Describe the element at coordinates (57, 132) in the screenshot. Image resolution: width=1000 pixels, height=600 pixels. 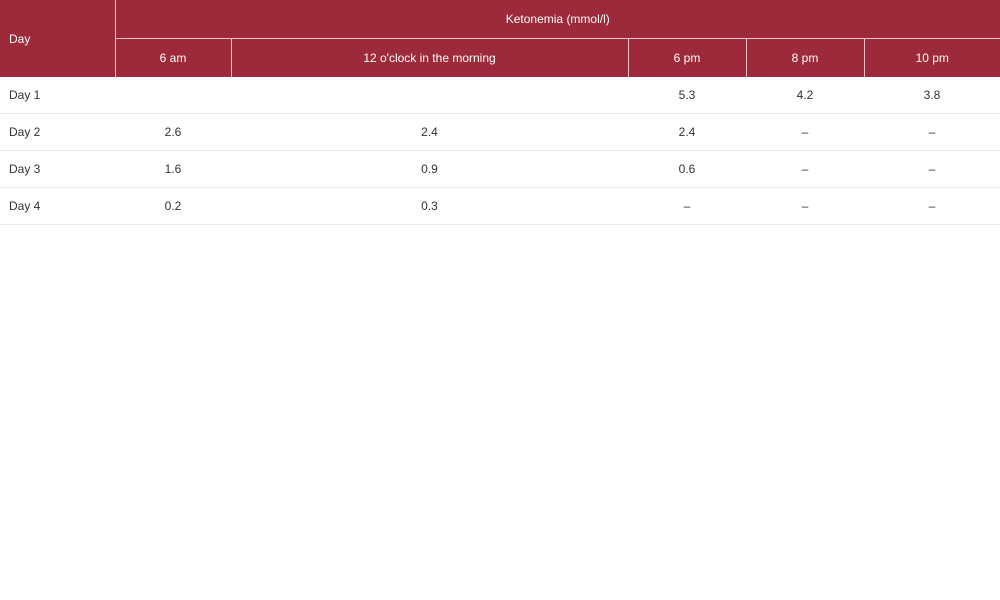
I see `day-cell: Day 2` at that location.